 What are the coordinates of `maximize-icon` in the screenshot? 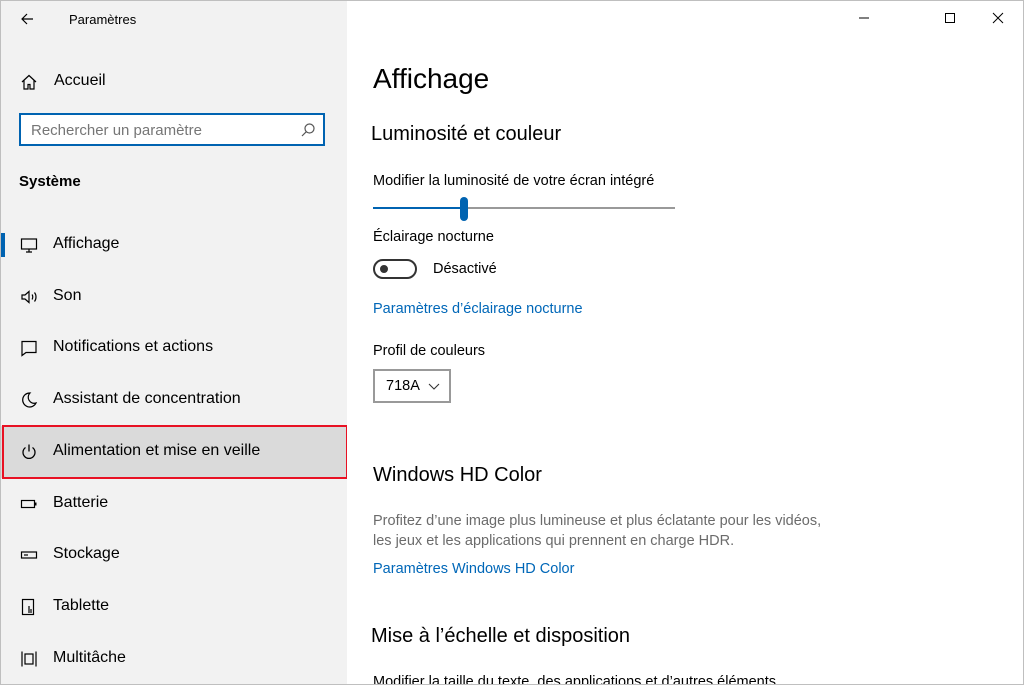 It's located at (950, 18).